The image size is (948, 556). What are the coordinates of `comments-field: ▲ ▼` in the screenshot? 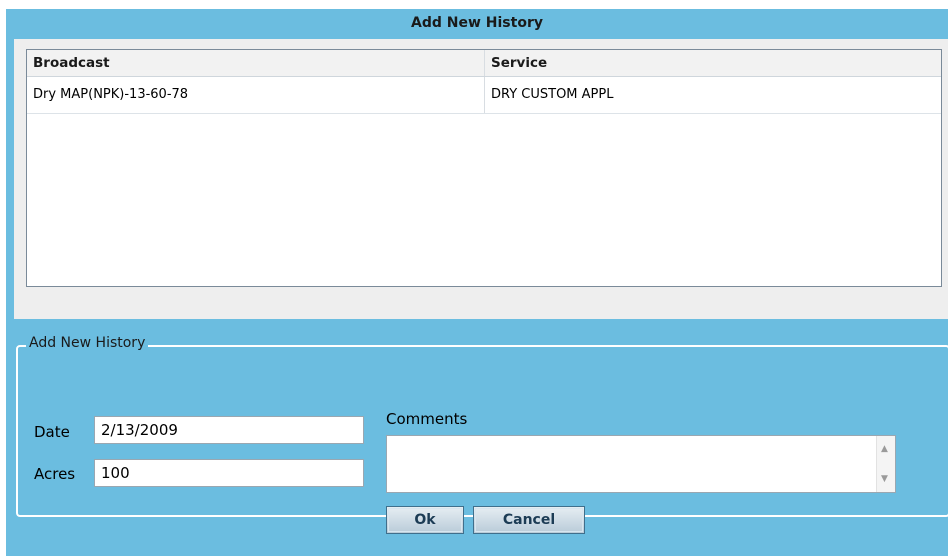 It's located at (641, 464).